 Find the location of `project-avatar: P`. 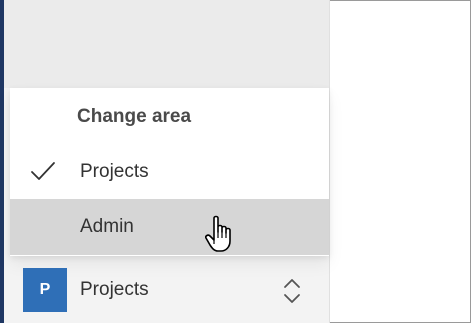

project-avatar: P is located at coordinates (45, 290).